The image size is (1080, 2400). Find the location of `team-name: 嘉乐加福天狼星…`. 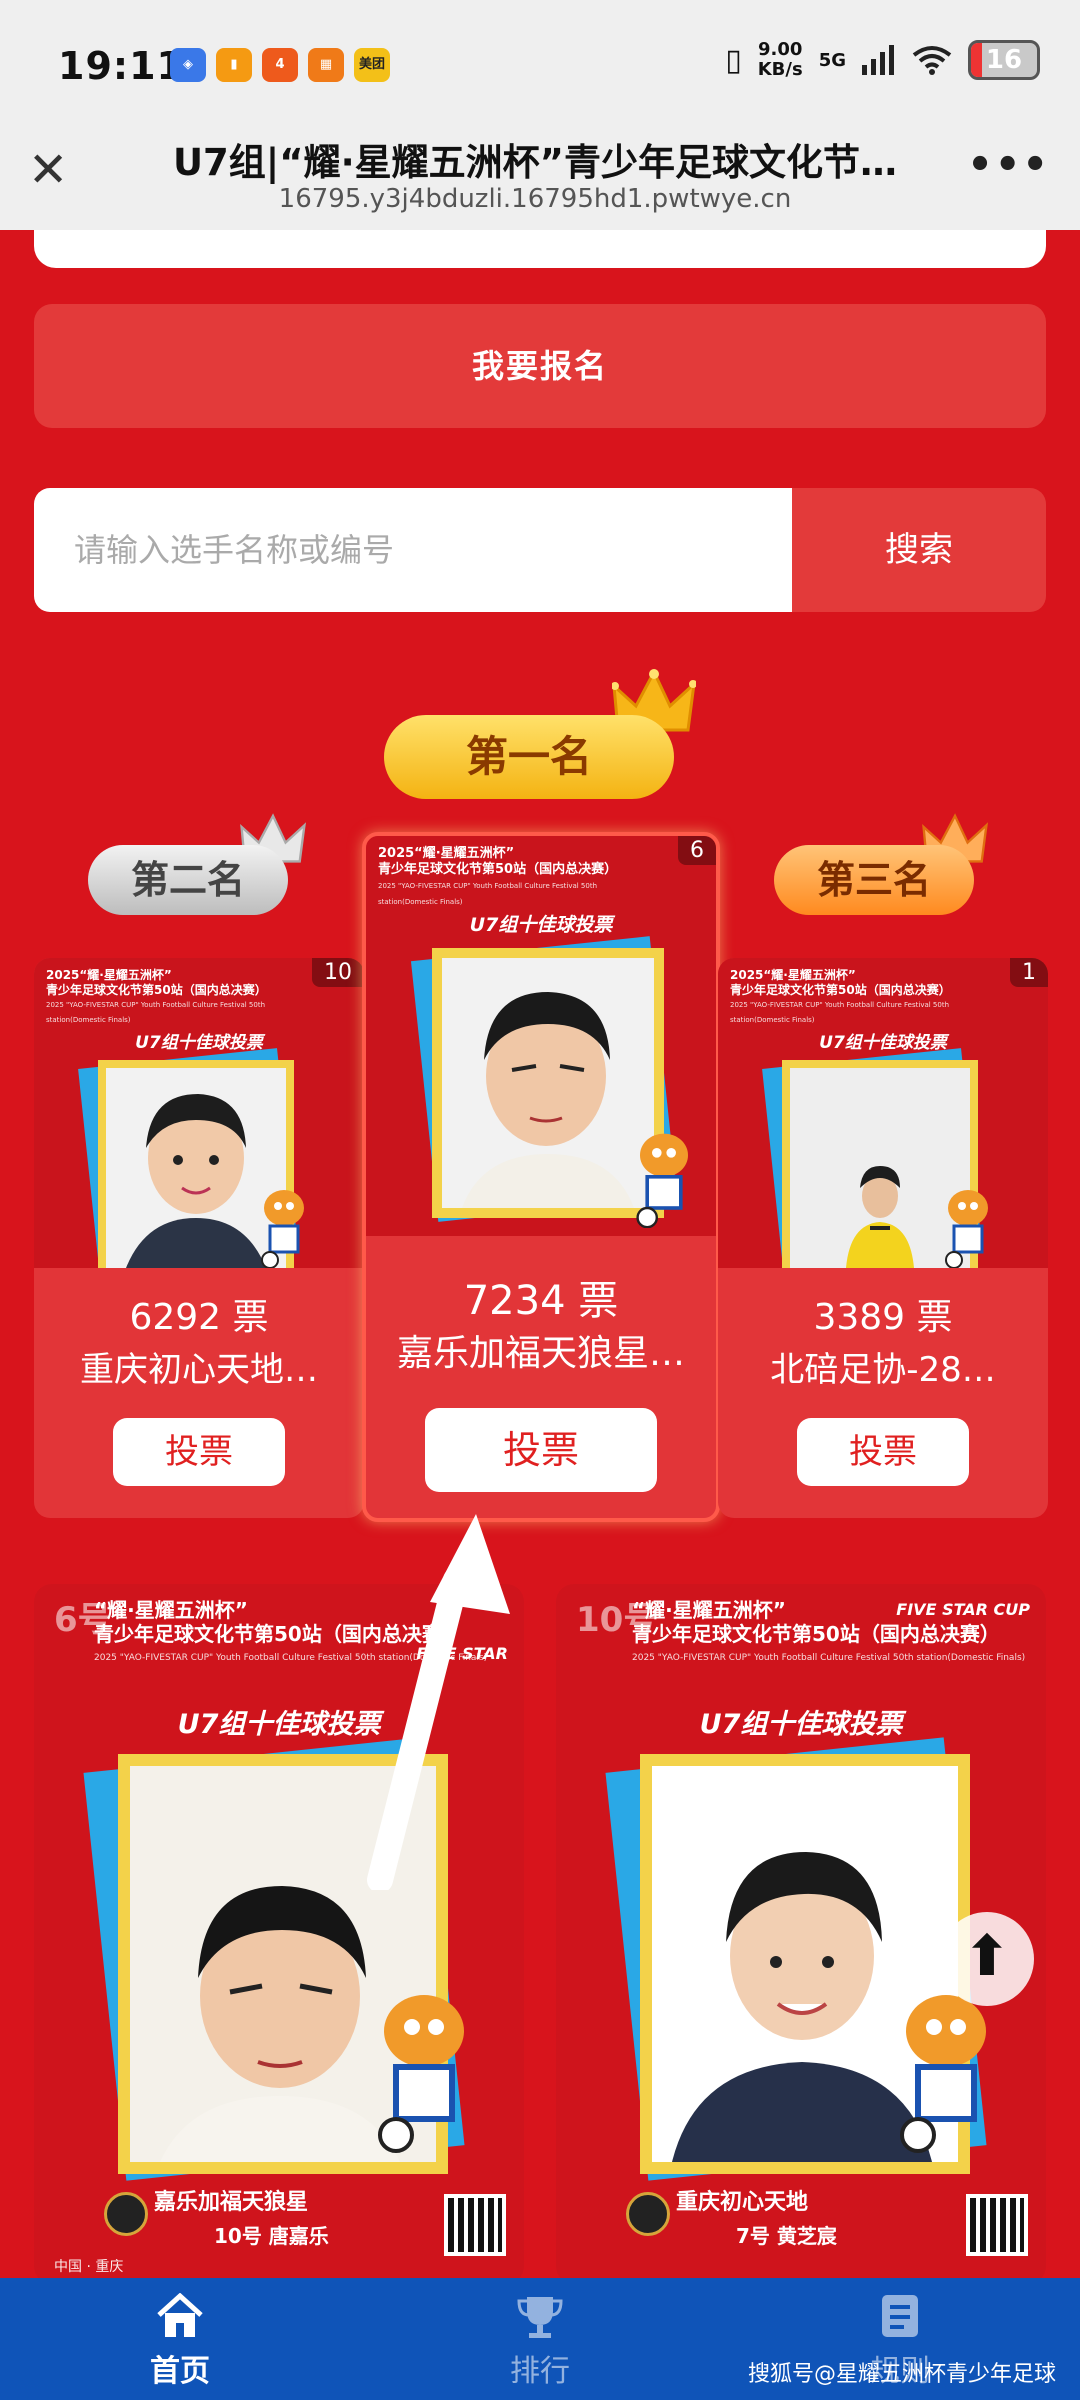

team-name: 嘉乐加福天狼星… is located at coordinates (540, 1353).